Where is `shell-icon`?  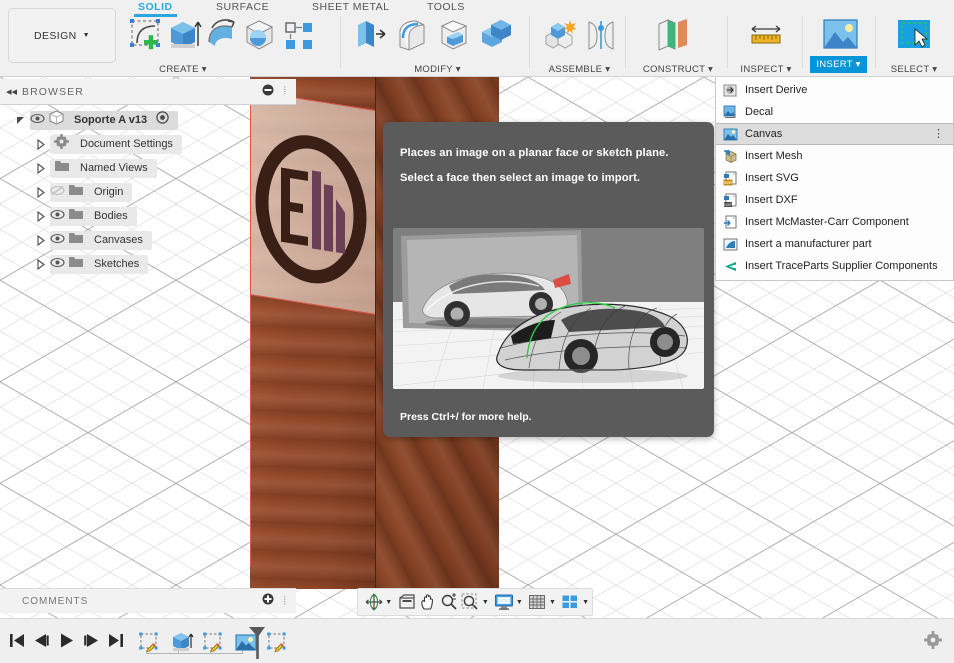
shell-icon is located at coordinates (454, 36).